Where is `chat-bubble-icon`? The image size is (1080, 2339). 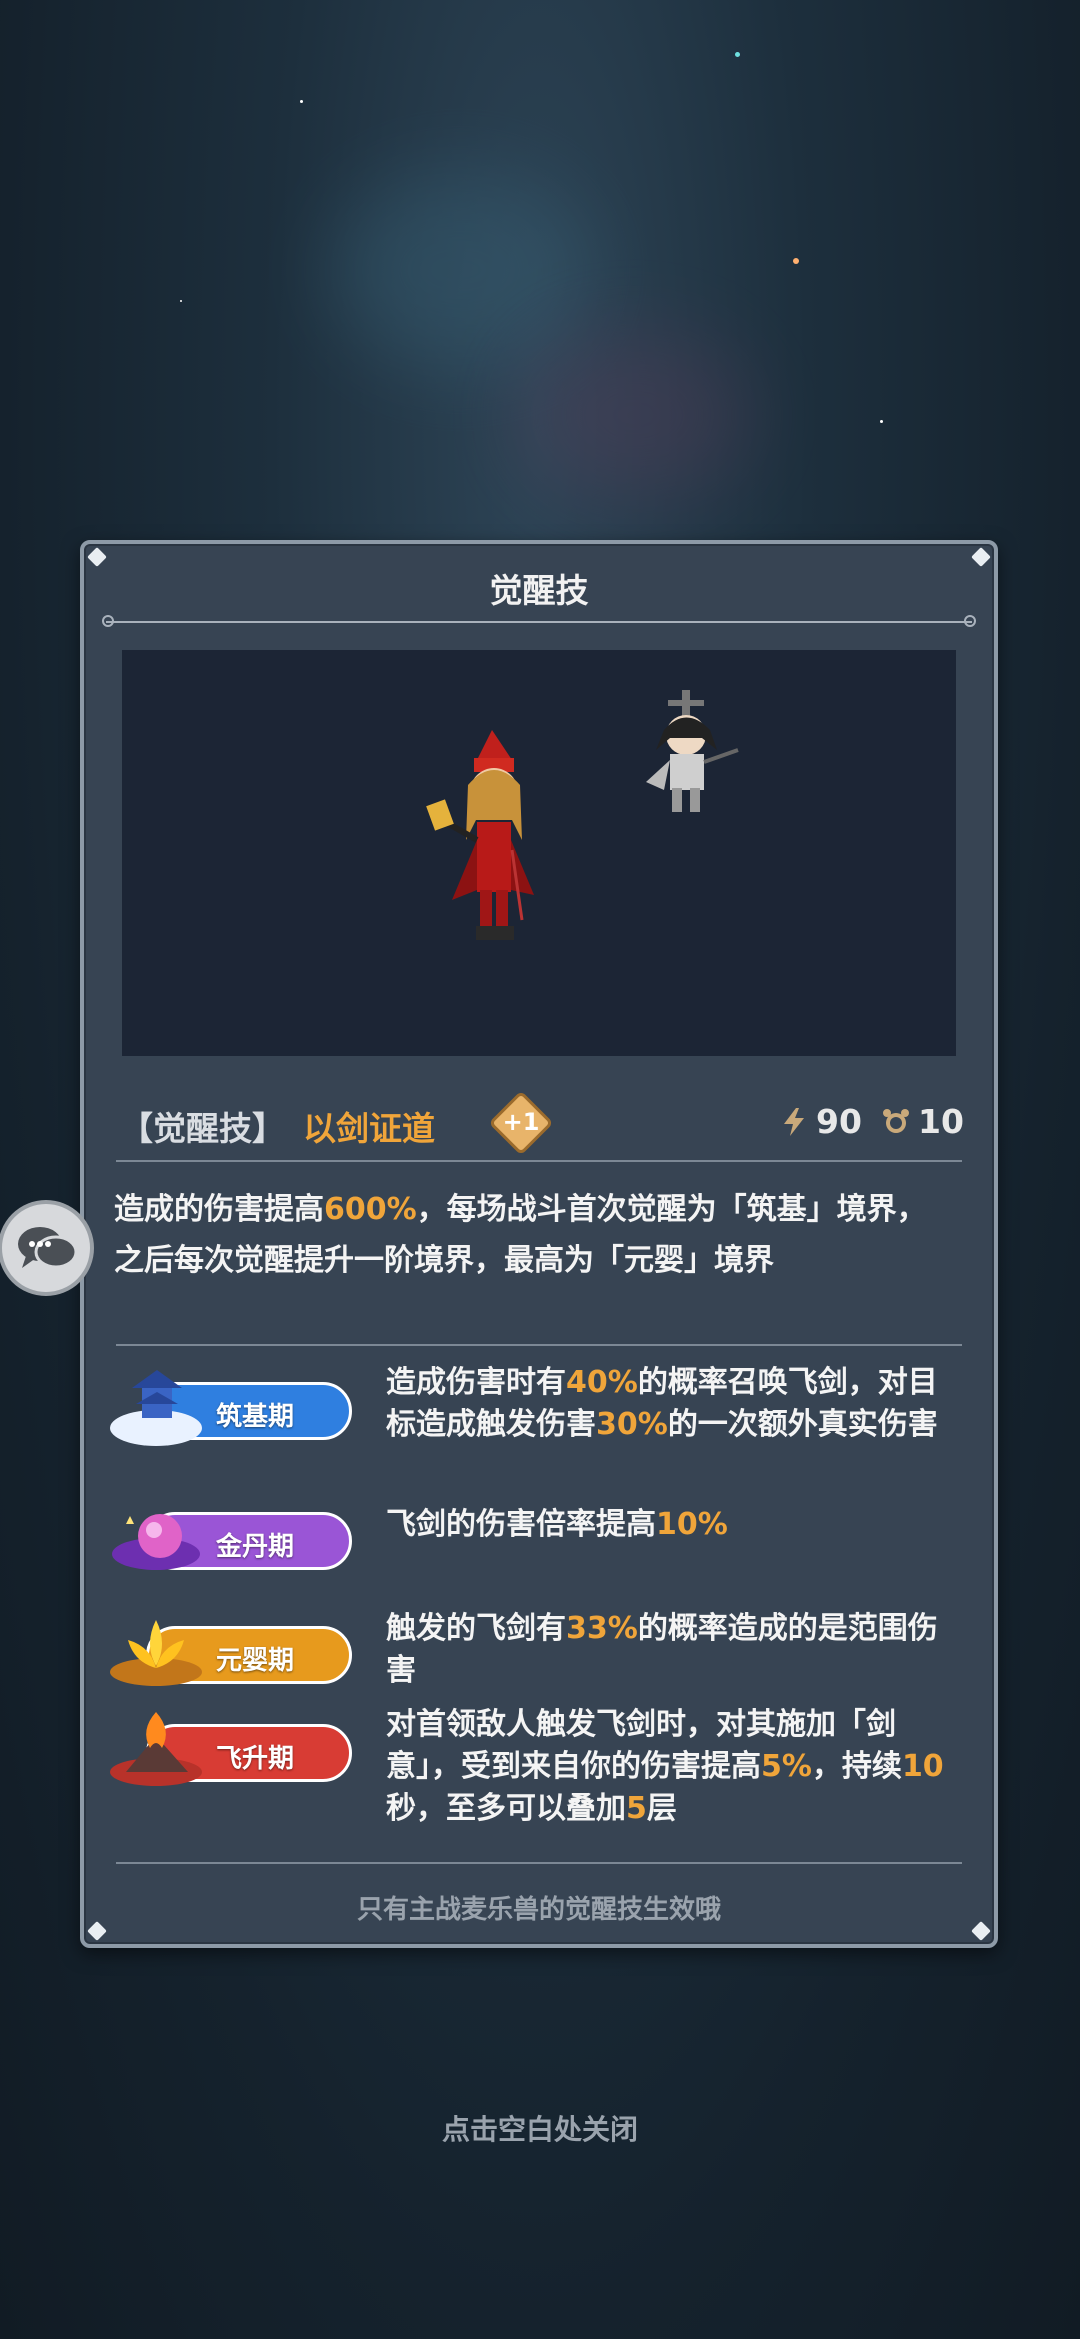
chat-bubble-icon is located at coordinates (48, 1248).